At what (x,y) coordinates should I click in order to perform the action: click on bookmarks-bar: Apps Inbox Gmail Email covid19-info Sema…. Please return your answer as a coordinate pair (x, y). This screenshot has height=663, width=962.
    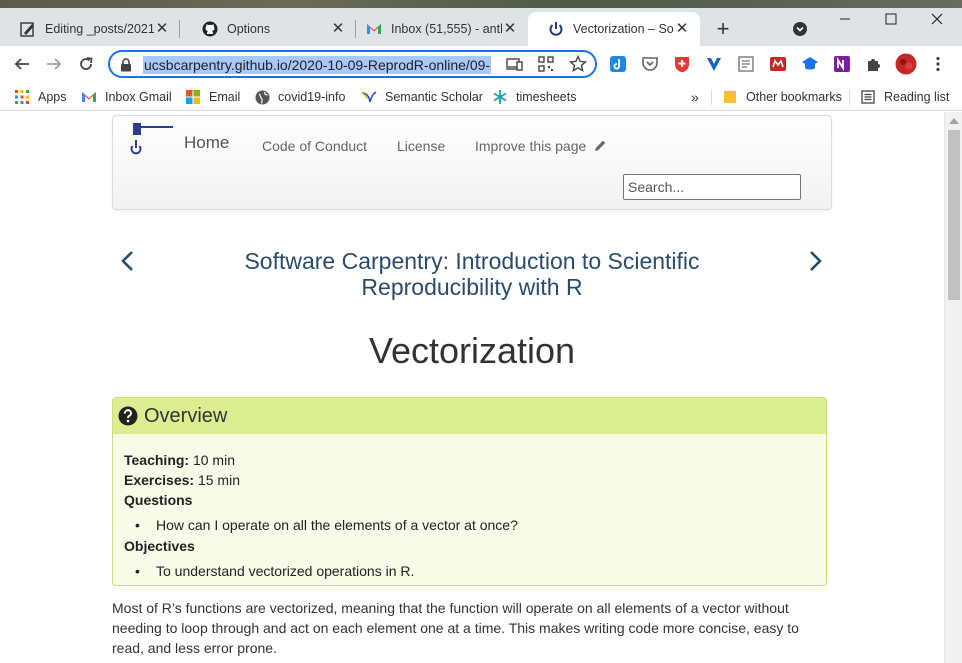
    Looking at the image, I should click on (481, 96).